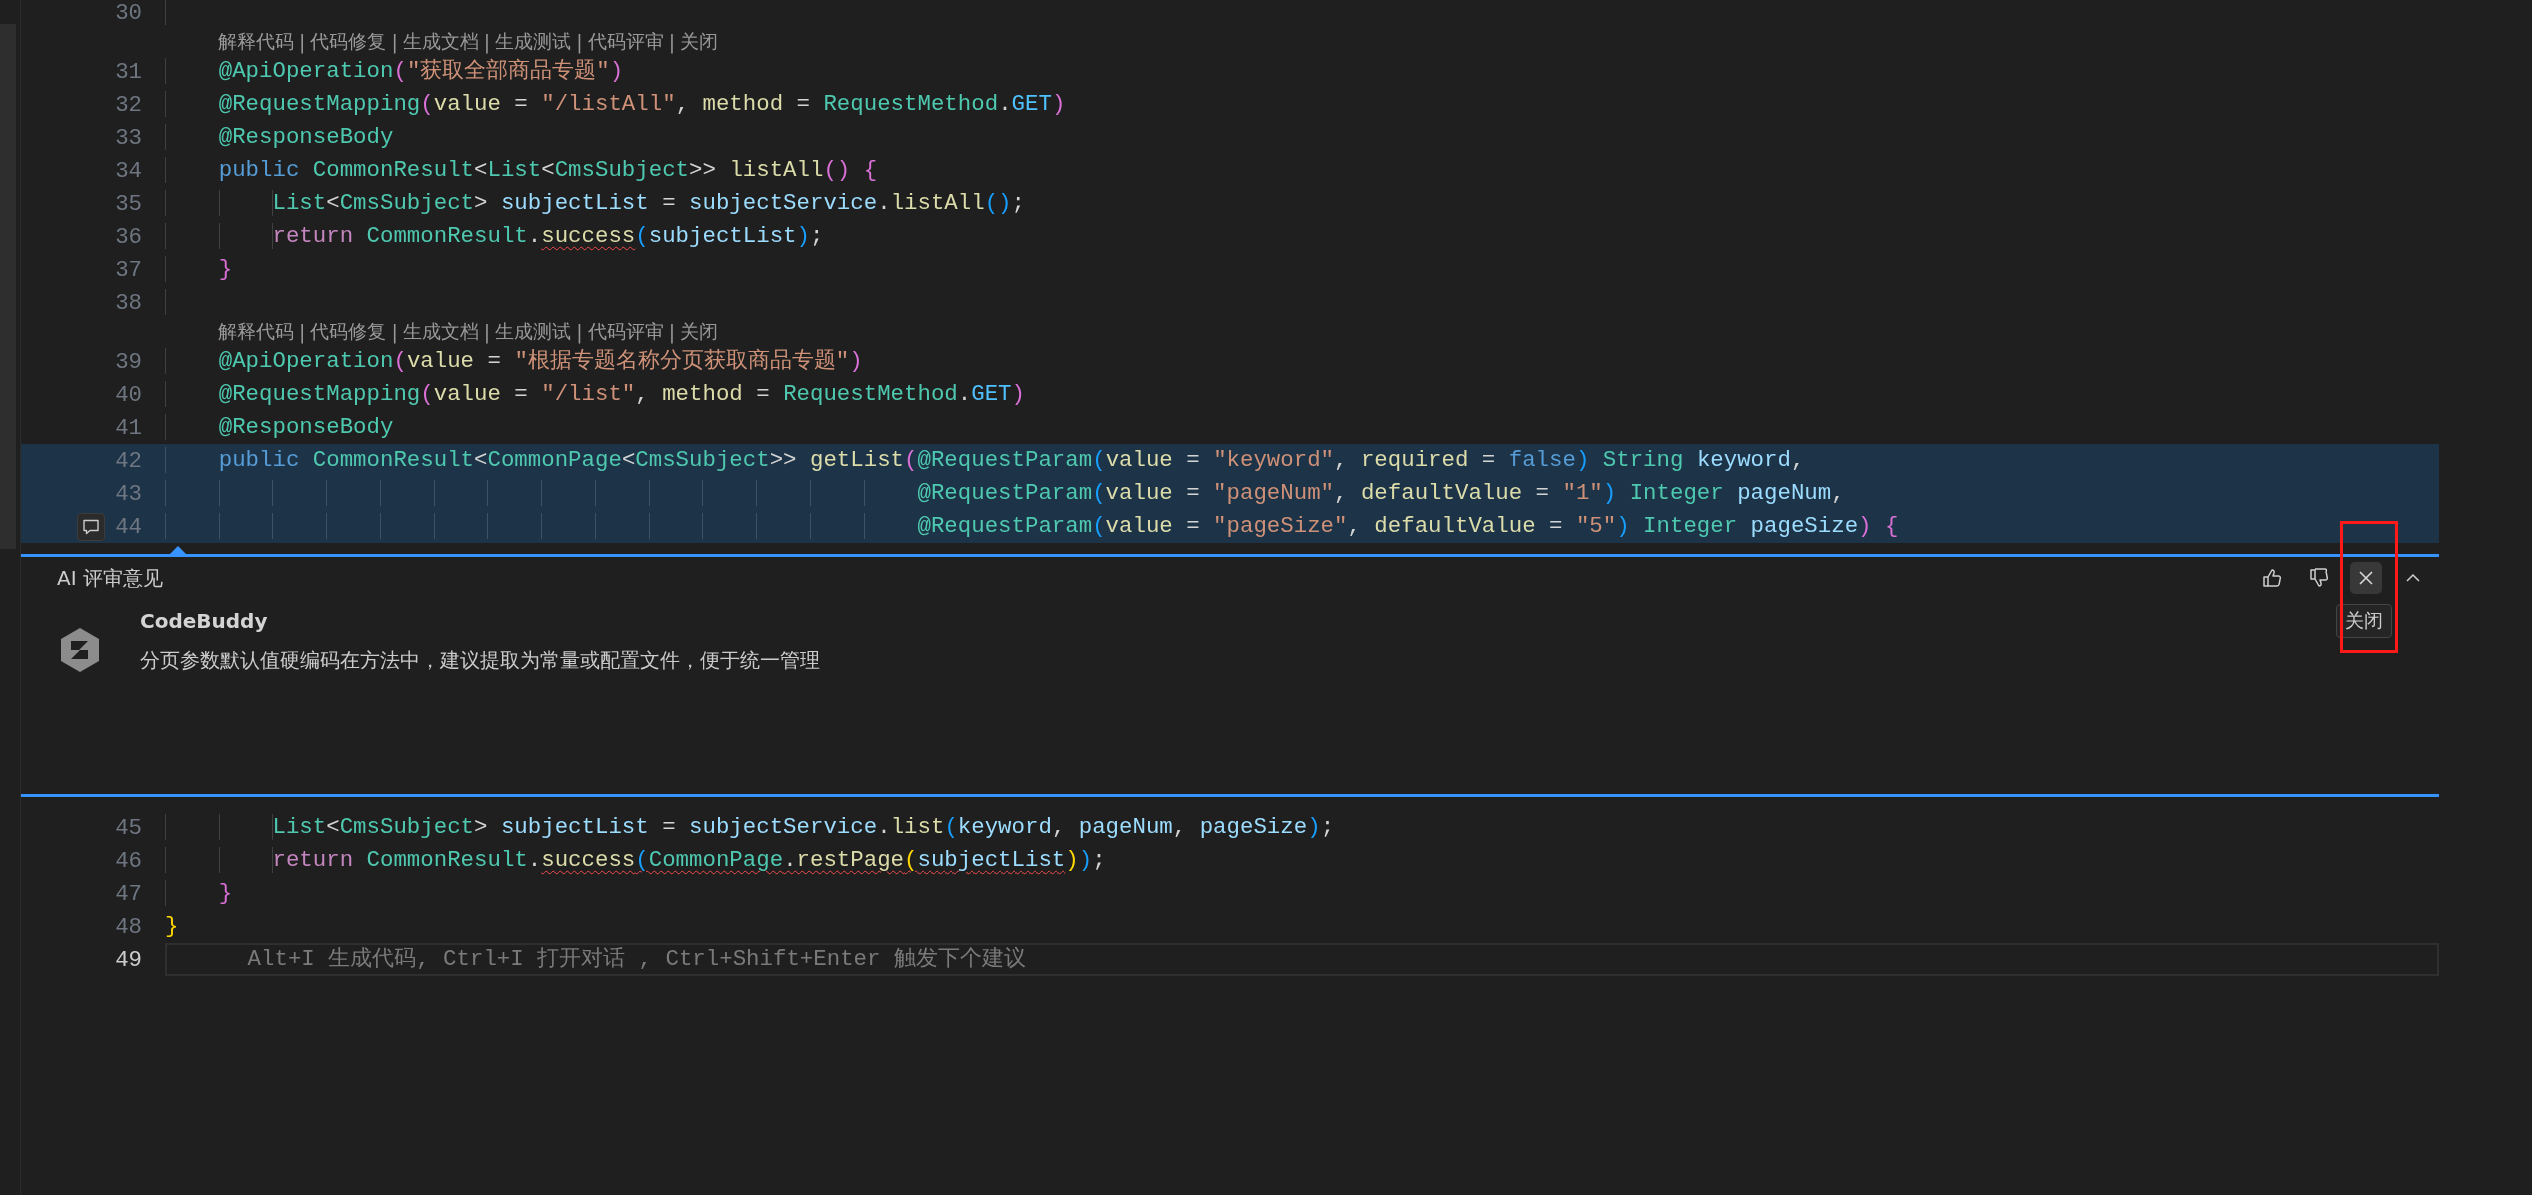 The height and width of the screenshot is (1195, 2532). What do you see at coordinates (80, 650) in the screenshot?
I see `logo-icon` at bounding box center [80, 650].